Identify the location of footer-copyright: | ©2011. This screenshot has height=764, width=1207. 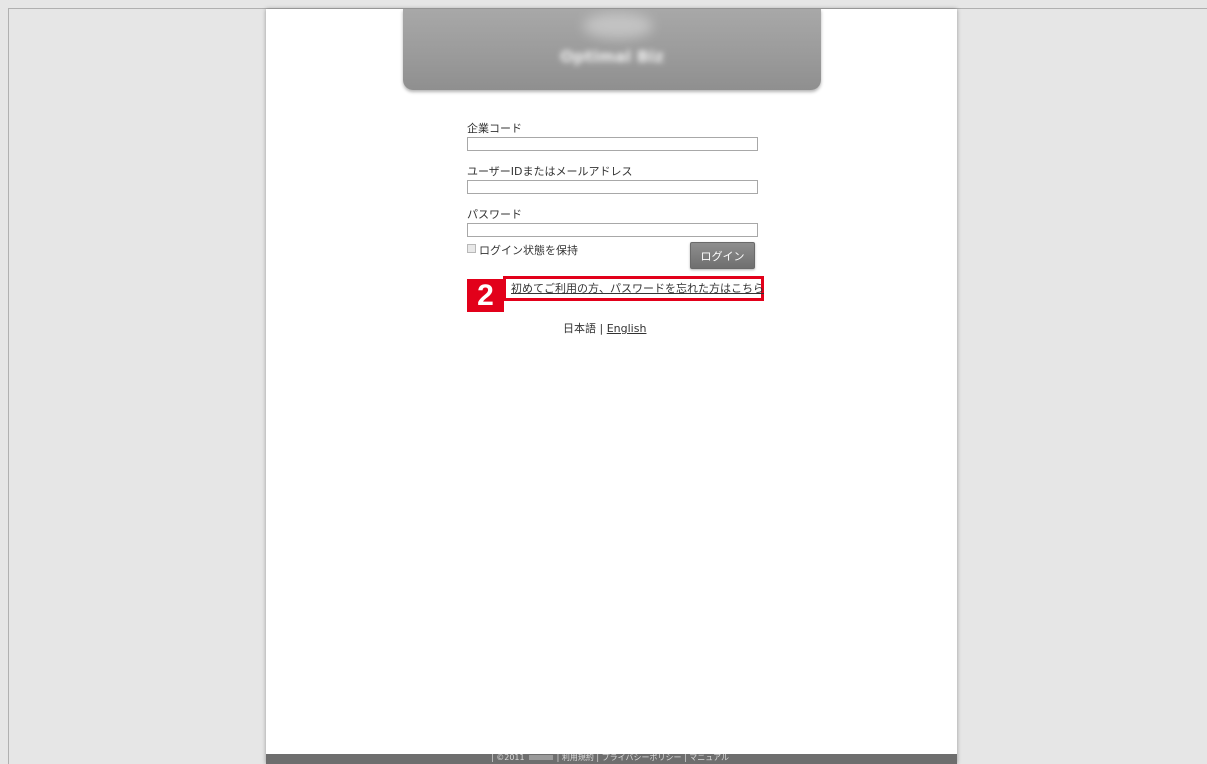
(508, 758).